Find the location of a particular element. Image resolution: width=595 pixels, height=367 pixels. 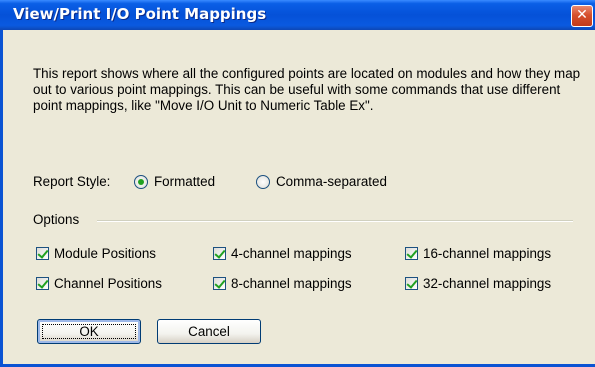

checkbox-module-positions: Module Positions is located at coordinates (111, 254).